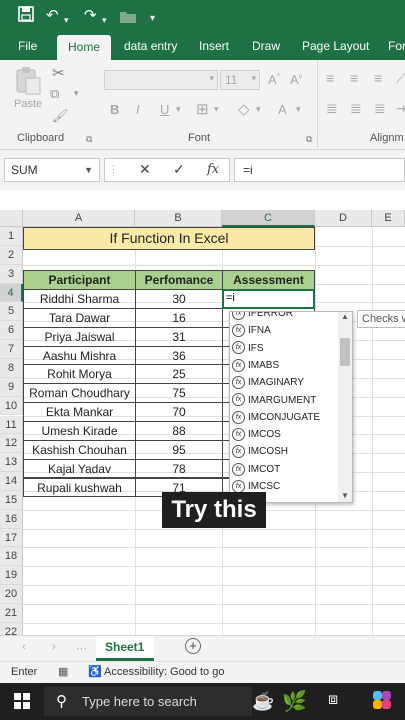 The image size is (405, 720). I want to click on row-header-21: 21, so click(11, 613).